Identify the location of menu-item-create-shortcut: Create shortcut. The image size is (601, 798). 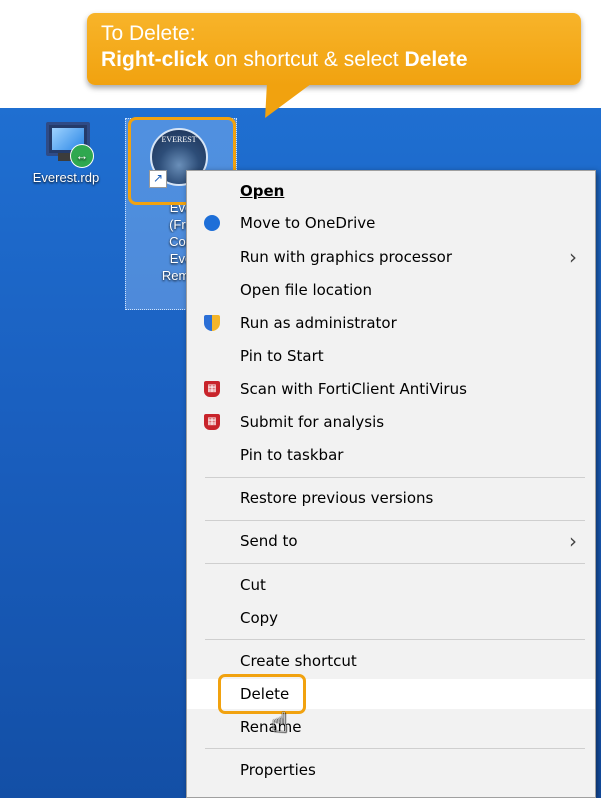
(391, 661).